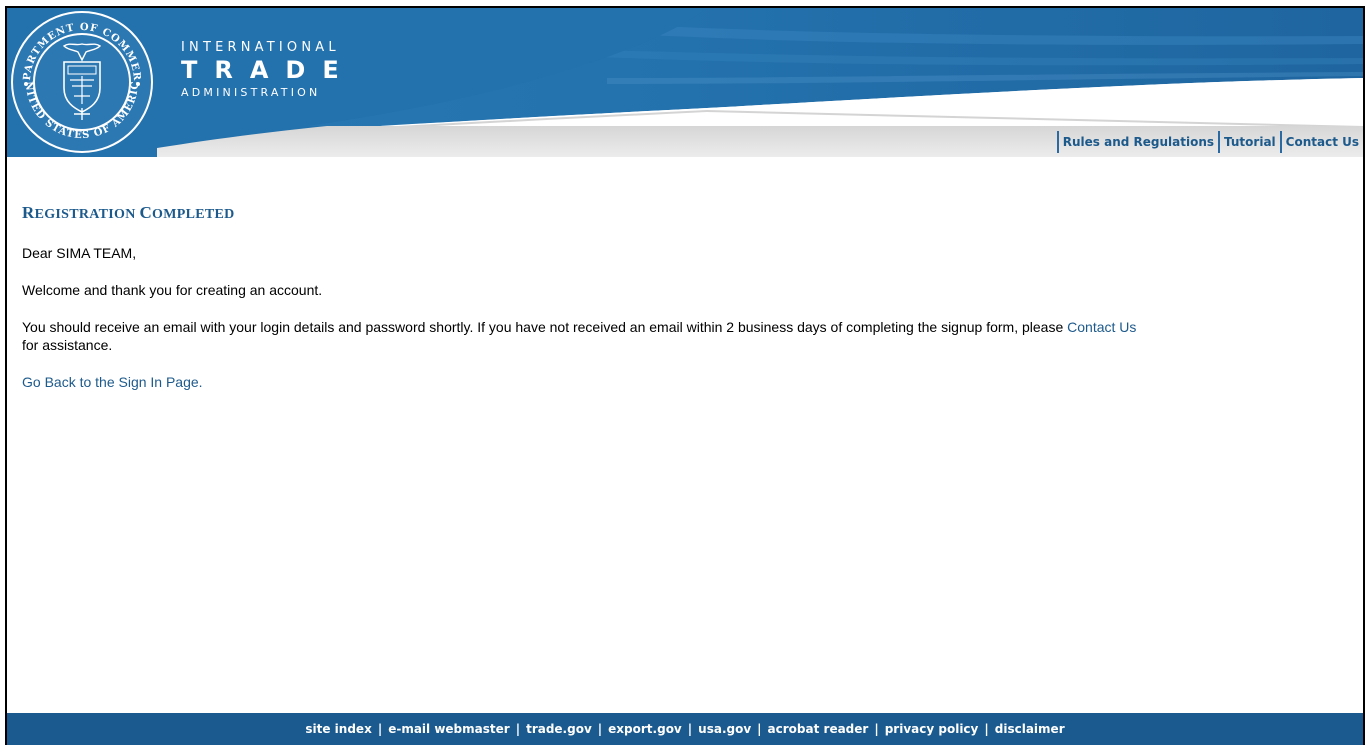 Image resolution: width=1368 pixels, height=747 pixels. What do you see at coordinates (128, 212) in the screenshot?
I see `page-title: REGISTRATION COMPLETED` at bounding box center [128, 212].